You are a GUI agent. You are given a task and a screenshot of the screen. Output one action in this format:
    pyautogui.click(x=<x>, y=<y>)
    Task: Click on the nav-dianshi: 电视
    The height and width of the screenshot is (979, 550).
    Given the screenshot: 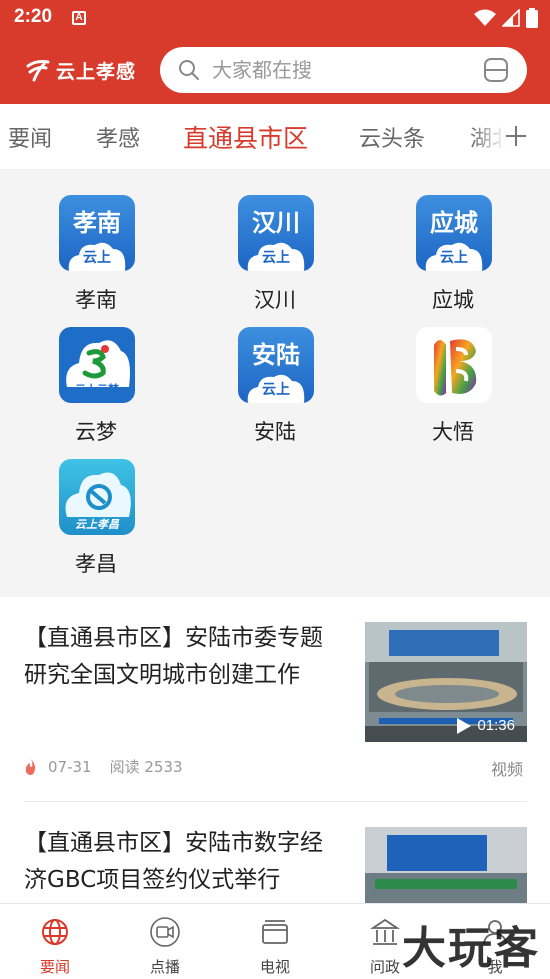 What is the action you would take?
    pyautogui.click(x=275, y=941)
    